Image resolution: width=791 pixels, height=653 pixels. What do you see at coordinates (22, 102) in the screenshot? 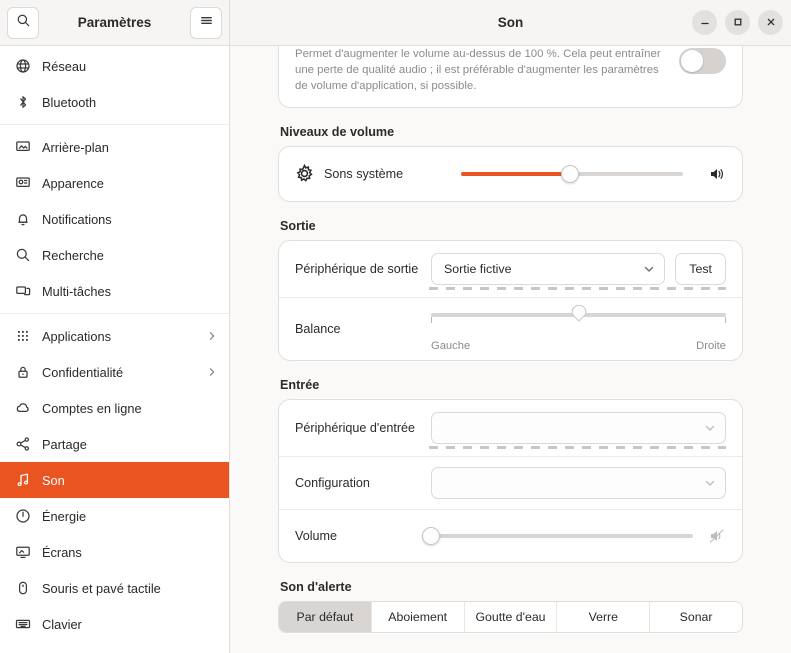
I see `bluetooth-icon` at bounding box center [22, 102].